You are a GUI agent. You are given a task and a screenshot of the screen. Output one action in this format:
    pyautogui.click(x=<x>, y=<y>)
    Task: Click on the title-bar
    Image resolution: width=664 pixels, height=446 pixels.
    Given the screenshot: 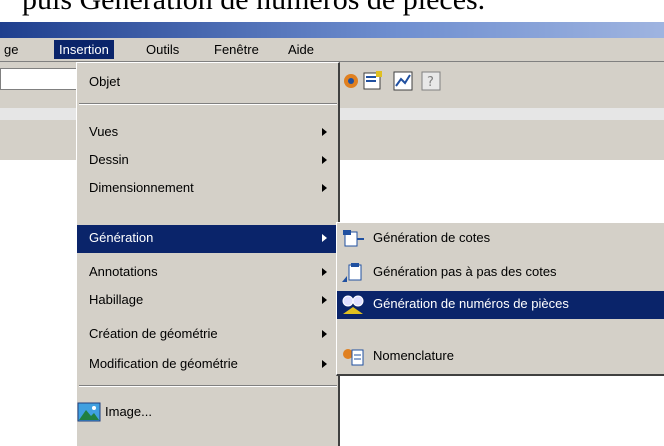 What is the action you would take?
    pyautogui.click(x=332, y=30)
    